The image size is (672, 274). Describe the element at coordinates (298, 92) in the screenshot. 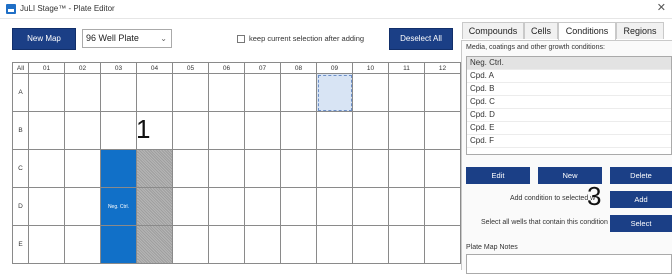

I see `well-a08` at that location.